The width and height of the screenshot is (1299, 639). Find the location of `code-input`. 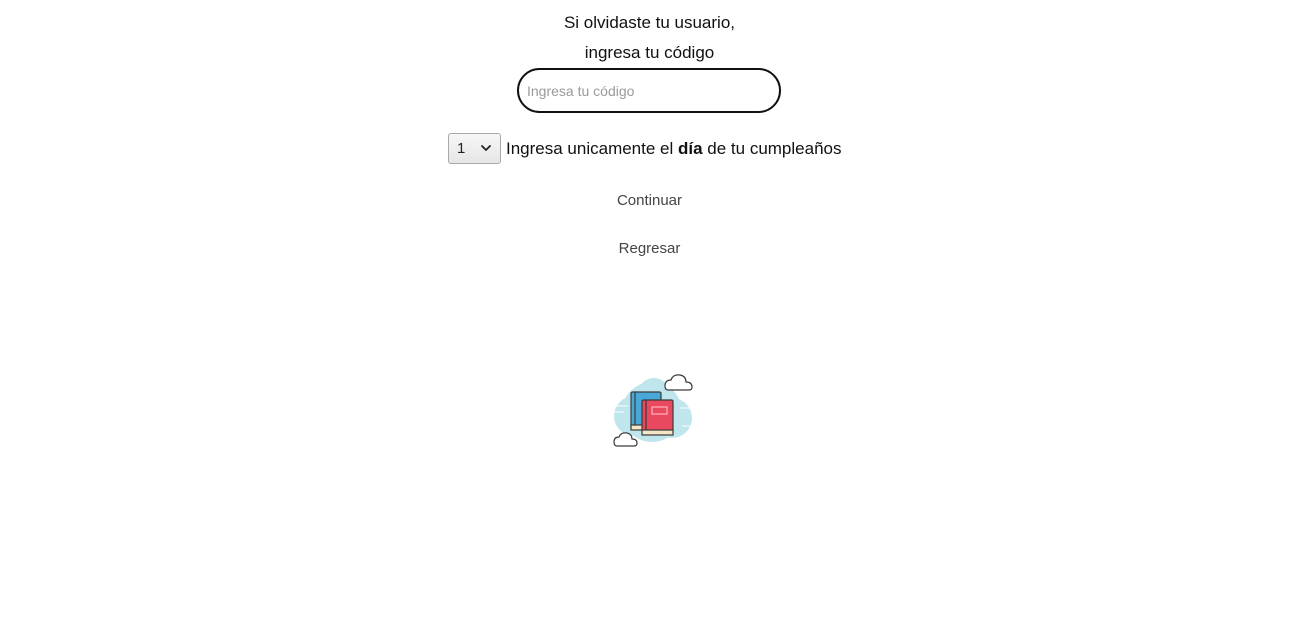

code-input is located at coordinates (649, 90).